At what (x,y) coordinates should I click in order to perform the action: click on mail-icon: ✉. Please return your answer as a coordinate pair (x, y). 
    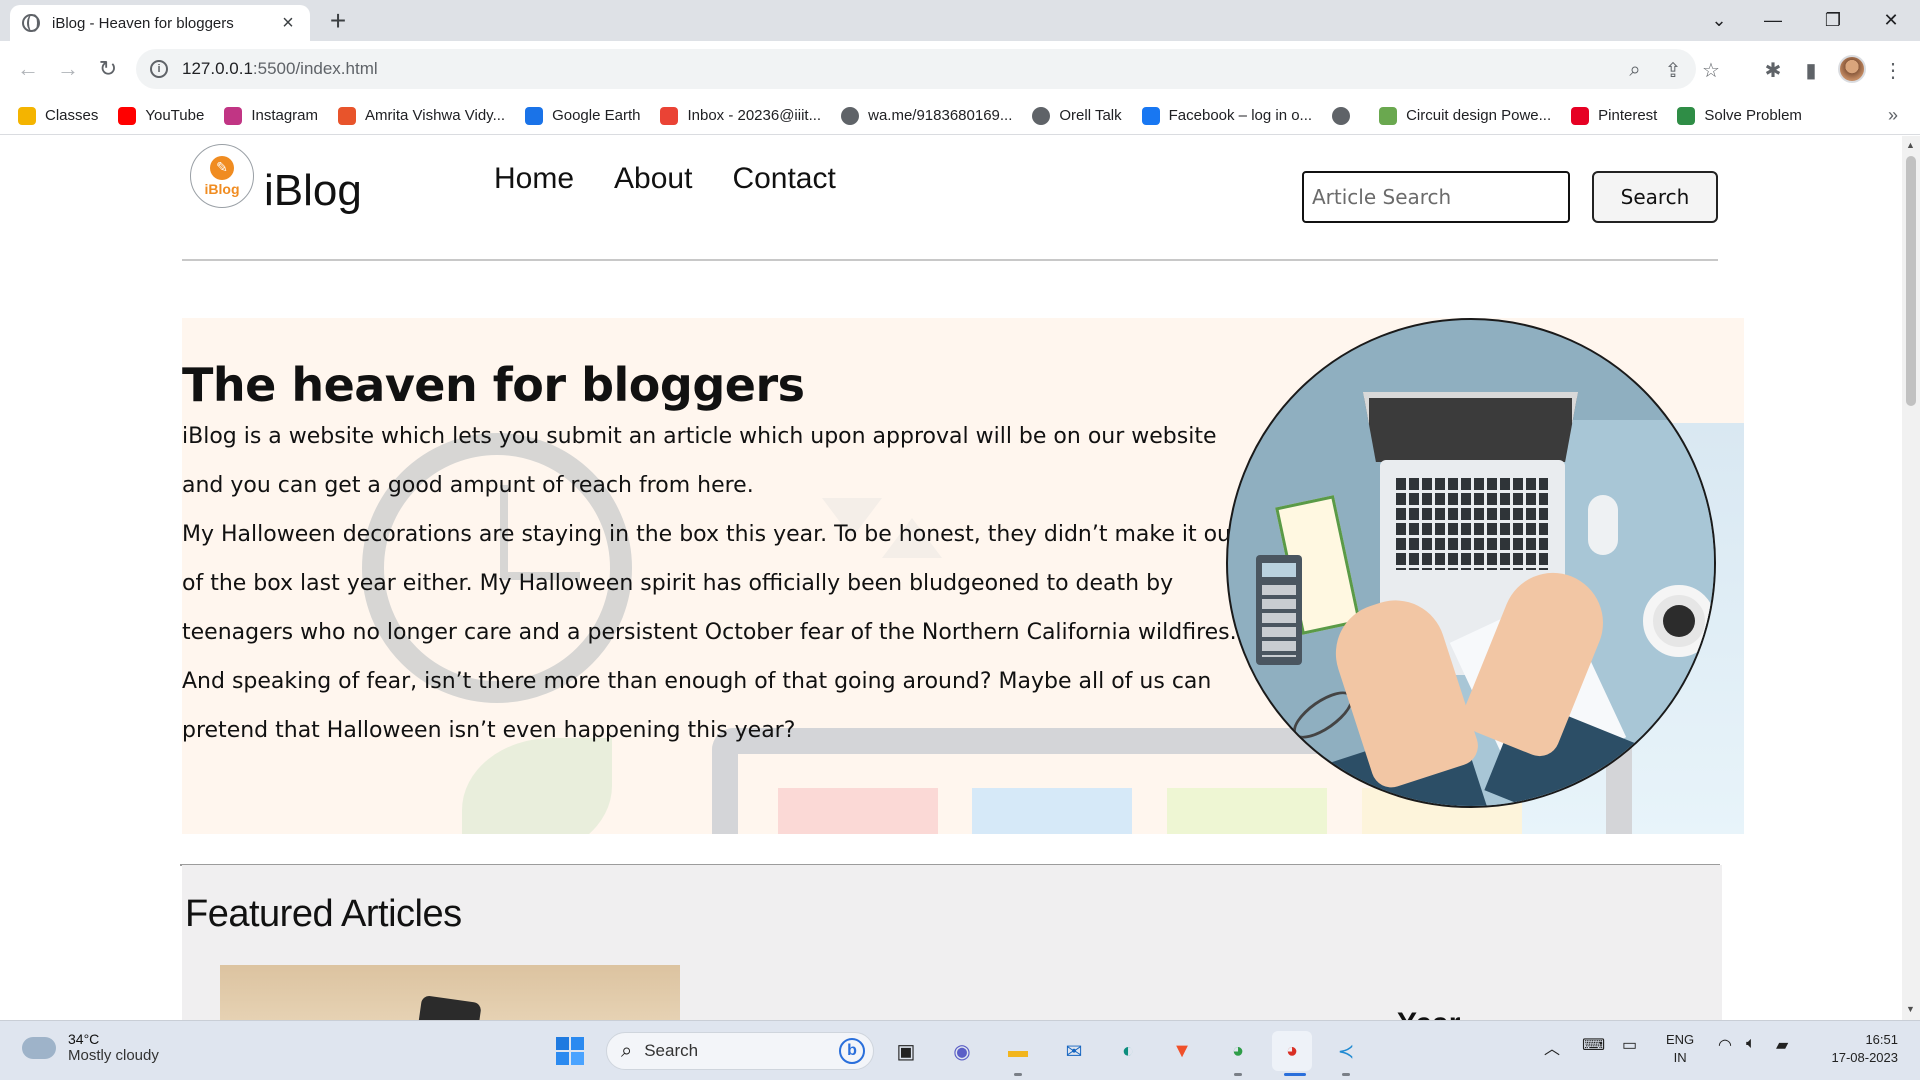
    Looking at the image, I should click on (1074, 1051).